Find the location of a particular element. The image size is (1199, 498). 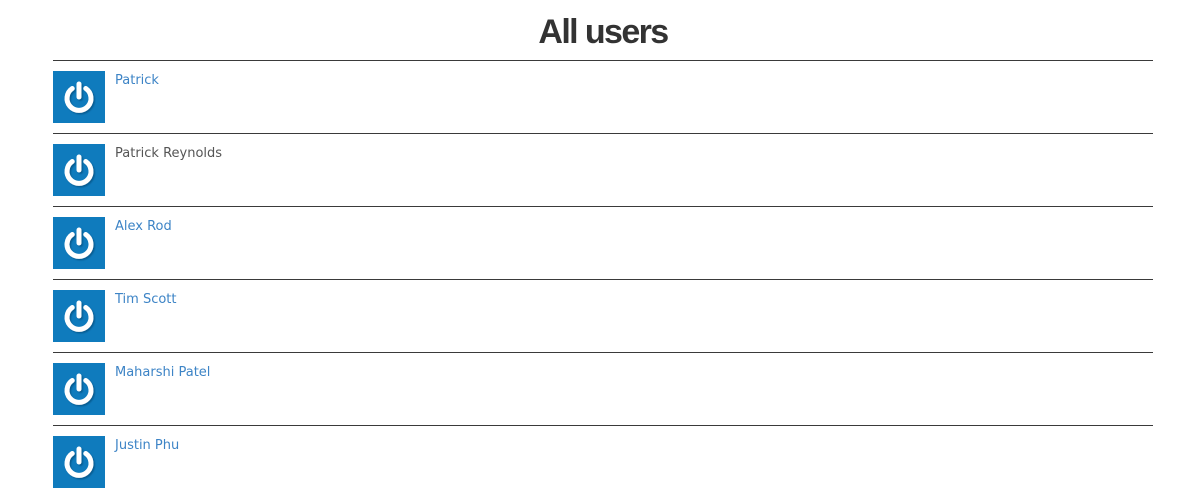

user-row: Patrick Reynolds is located at coordinates (603, 169).